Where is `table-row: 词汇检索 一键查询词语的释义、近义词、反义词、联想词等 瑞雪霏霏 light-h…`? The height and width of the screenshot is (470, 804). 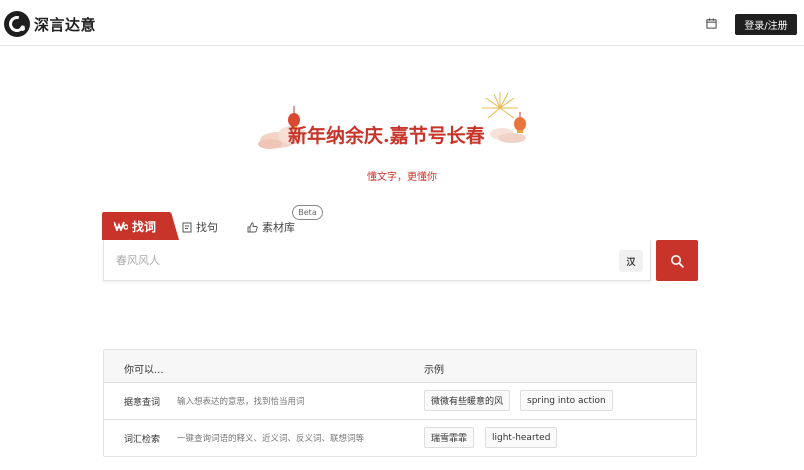
table-row: 词汇检索 一键查询词语的释义、近义词、反义词、联想词等 瑞雪霏霏 light-h… is located at coordinates (400, 438).